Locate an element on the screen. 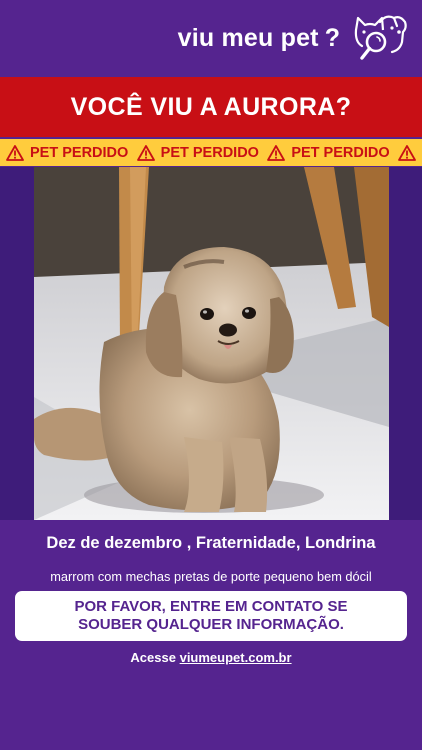 The image size is (422, 750). header: viu meu pet ? is located at coordinates (211, 38).